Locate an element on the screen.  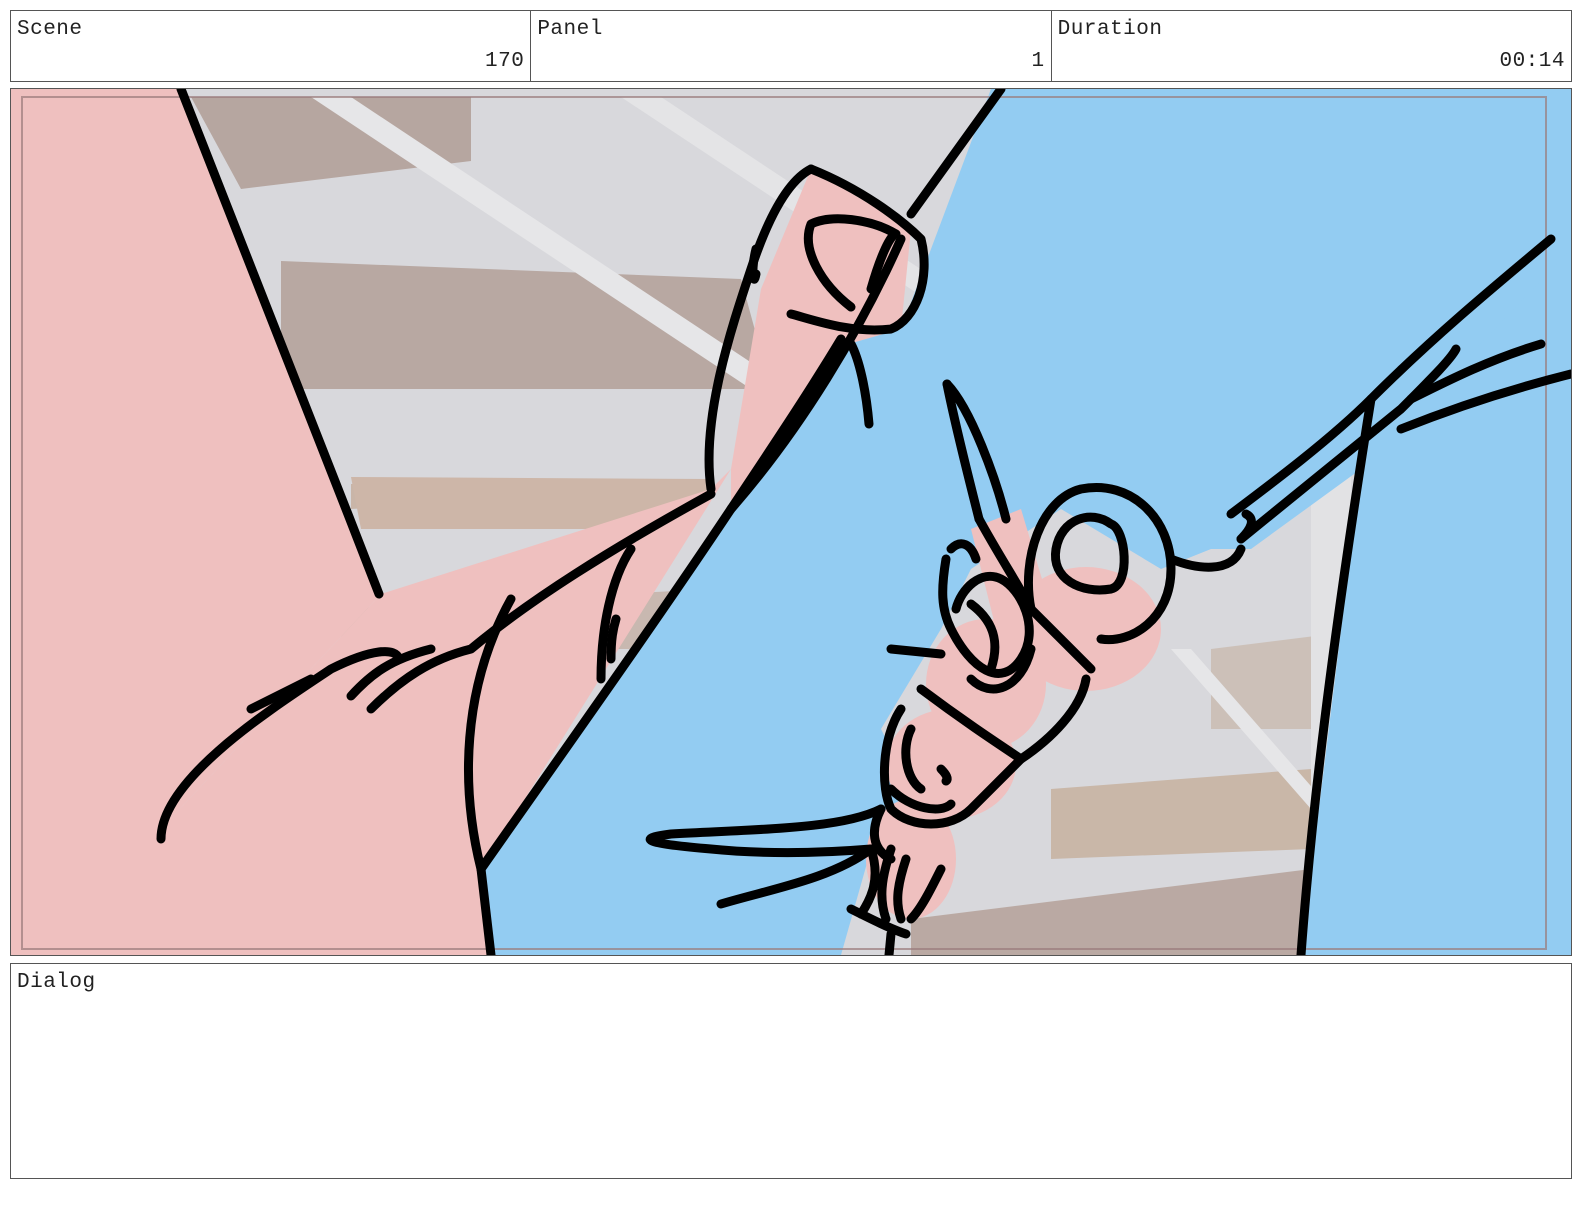
duration-cell: Duration 00:14 is located at coordinates (1311, 46).